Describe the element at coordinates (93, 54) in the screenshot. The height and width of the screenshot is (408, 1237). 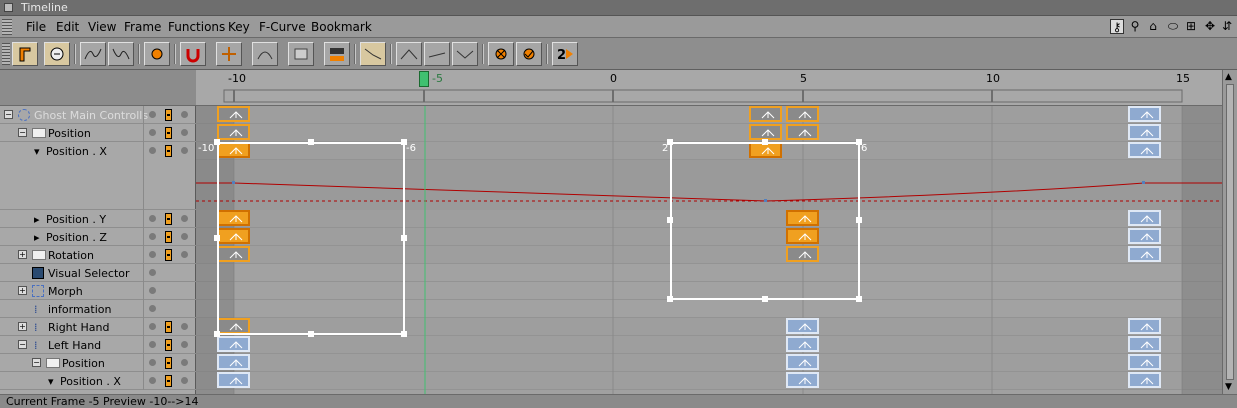
I see `fcurve-mode-button` at that location.